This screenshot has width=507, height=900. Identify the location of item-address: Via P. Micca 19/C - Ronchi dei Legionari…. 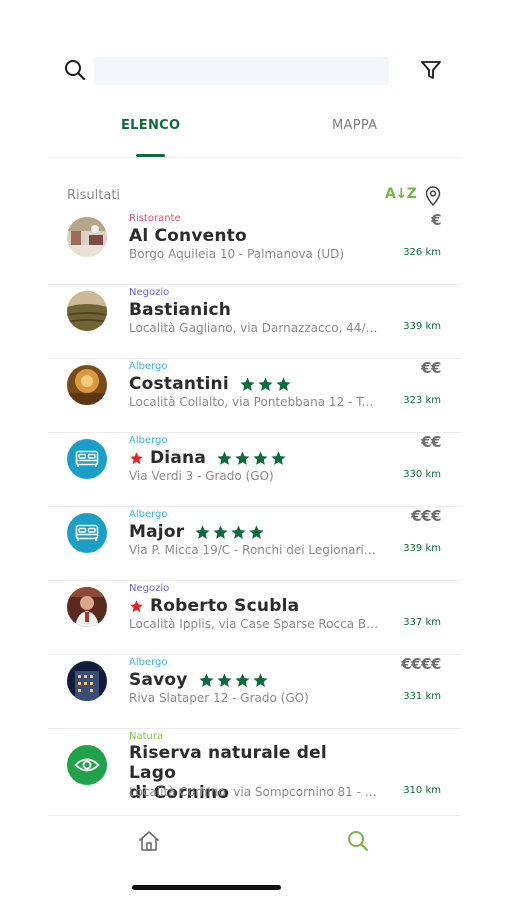
(254, 550).